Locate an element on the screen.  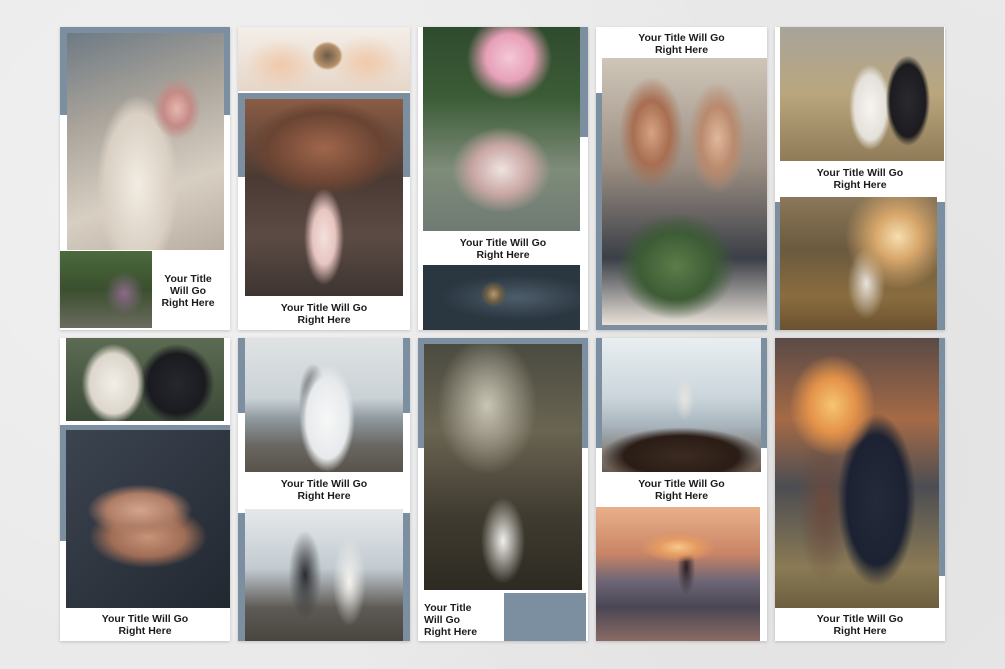
bridesmaids-balloons-photo is located at coordinates (501, 129).